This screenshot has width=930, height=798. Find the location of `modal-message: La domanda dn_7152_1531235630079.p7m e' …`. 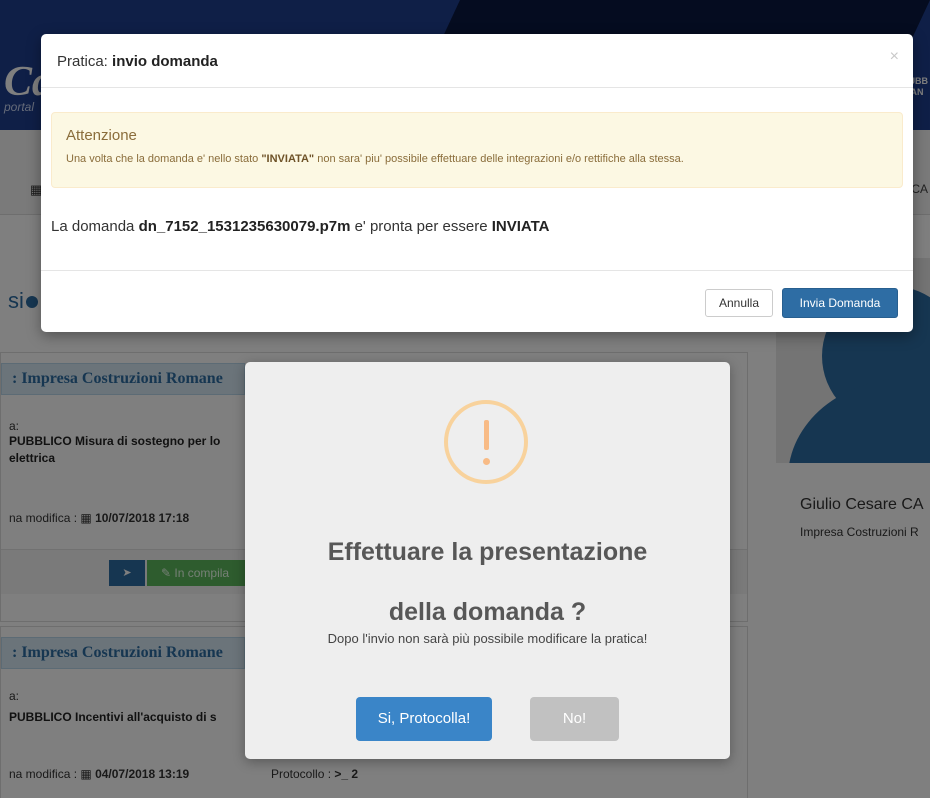

modal-message: La domanda dn_7152_1531235630079.p7m e' … is located at coordinates (300, 226).